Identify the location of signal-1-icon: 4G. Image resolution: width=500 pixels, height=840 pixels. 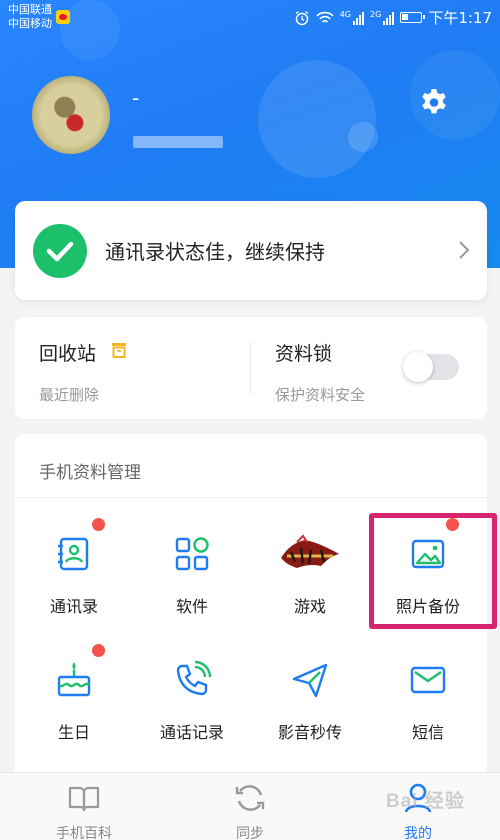
(352, 17).